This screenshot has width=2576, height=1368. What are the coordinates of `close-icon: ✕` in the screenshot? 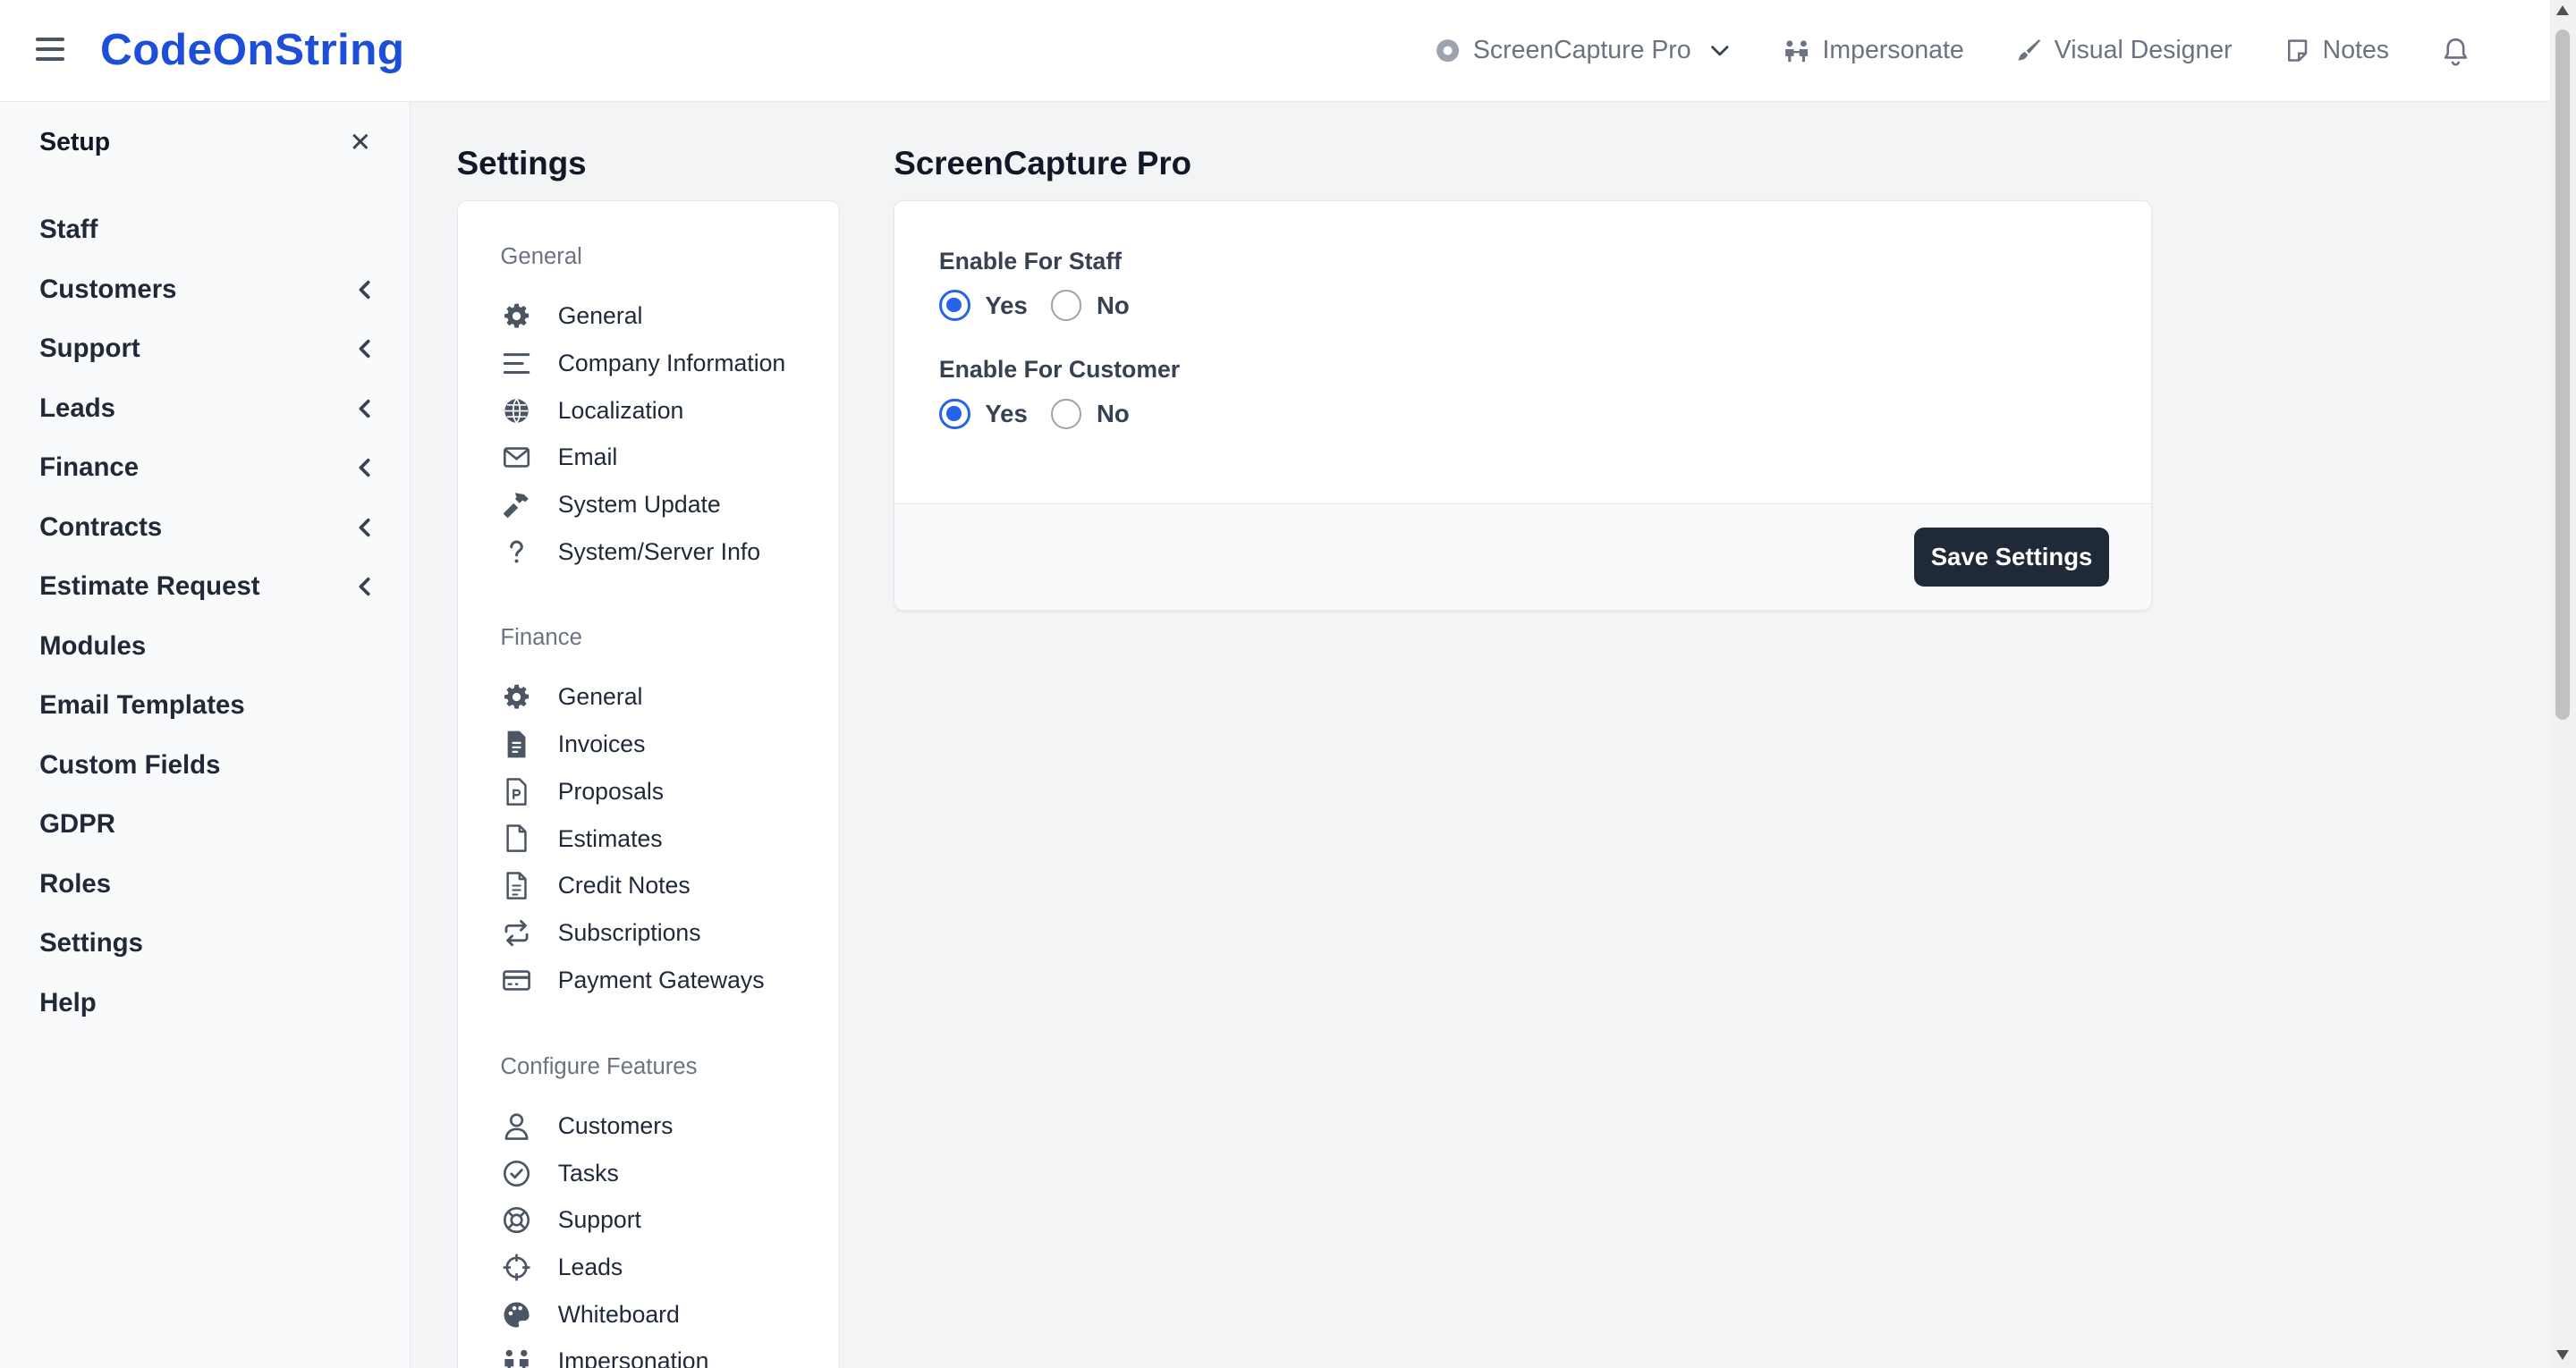 It's located at (361, 143).